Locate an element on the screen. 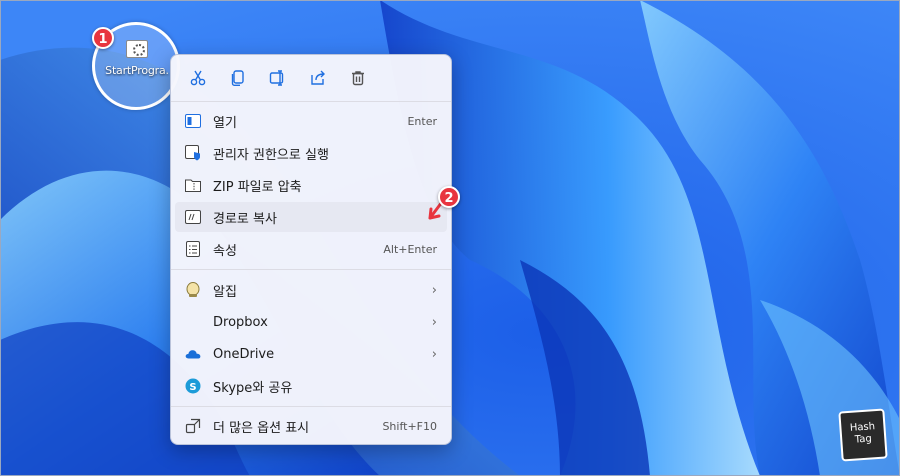 This screenshot has width=900, height=476. menu-item-skype-share: S Skype와 공유 is located at coordinates (311, 386).